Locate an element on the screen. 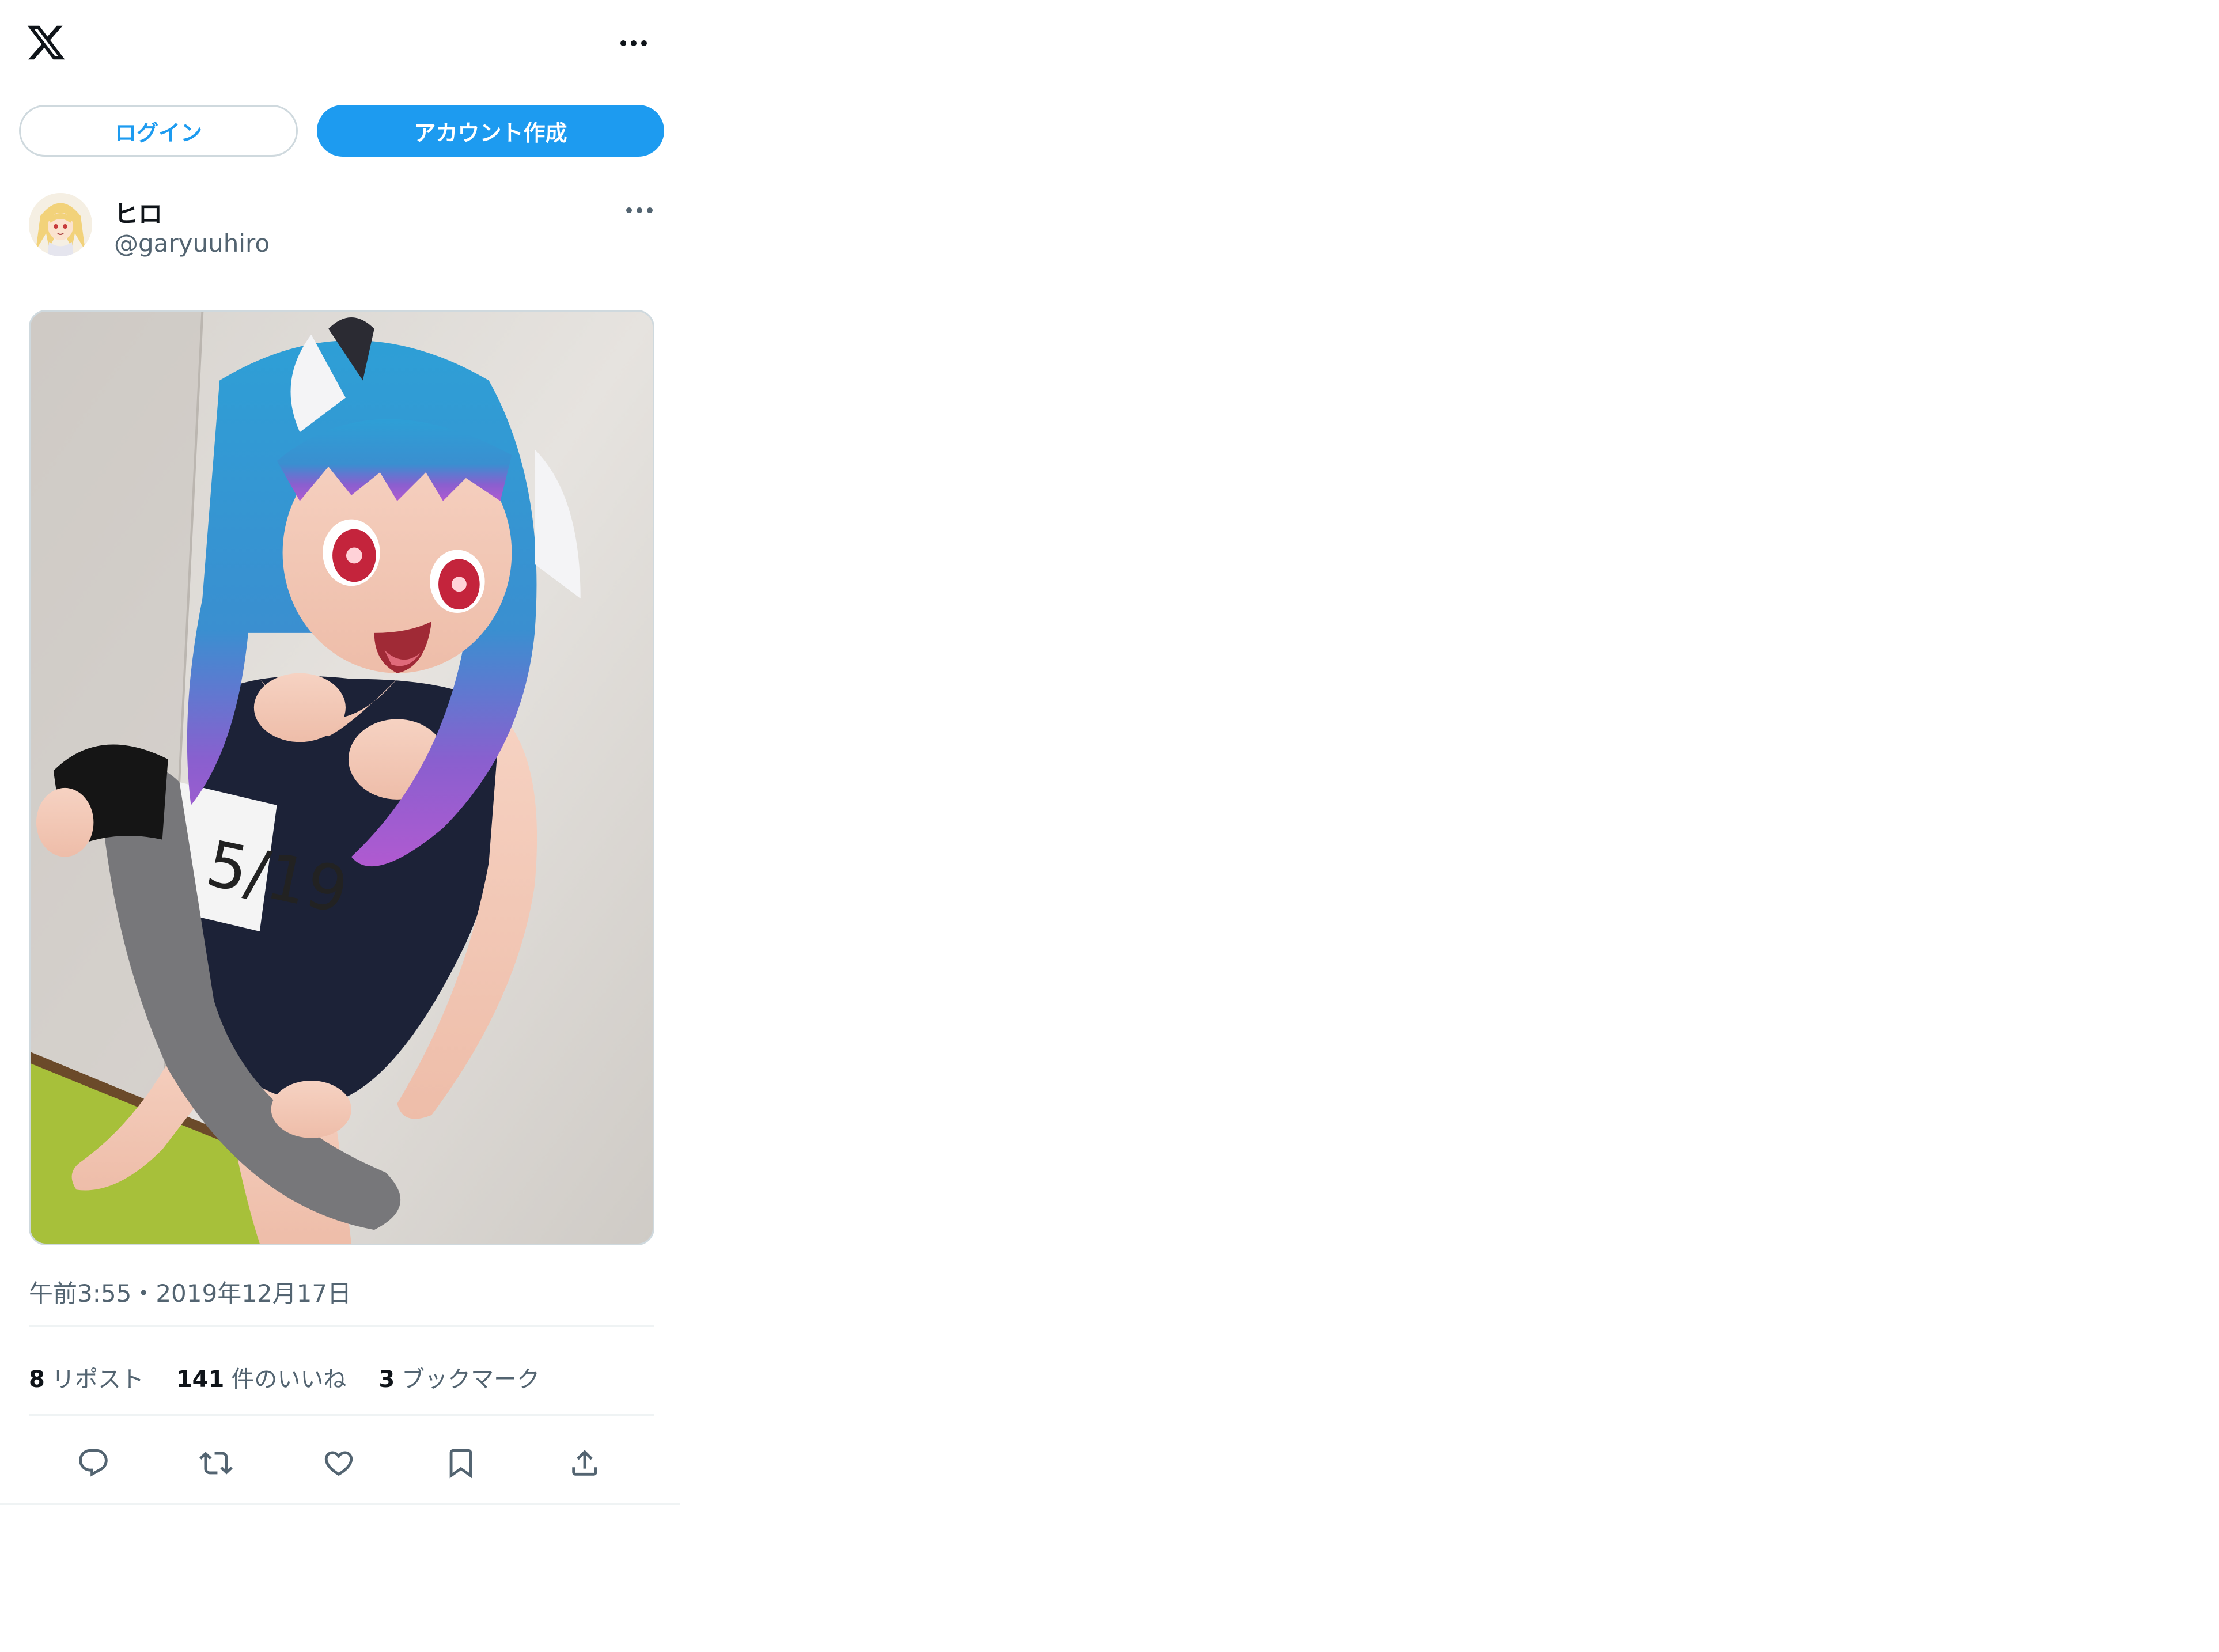  bookmarks-label: ブックマーク is located at coordinates (471, 1379).